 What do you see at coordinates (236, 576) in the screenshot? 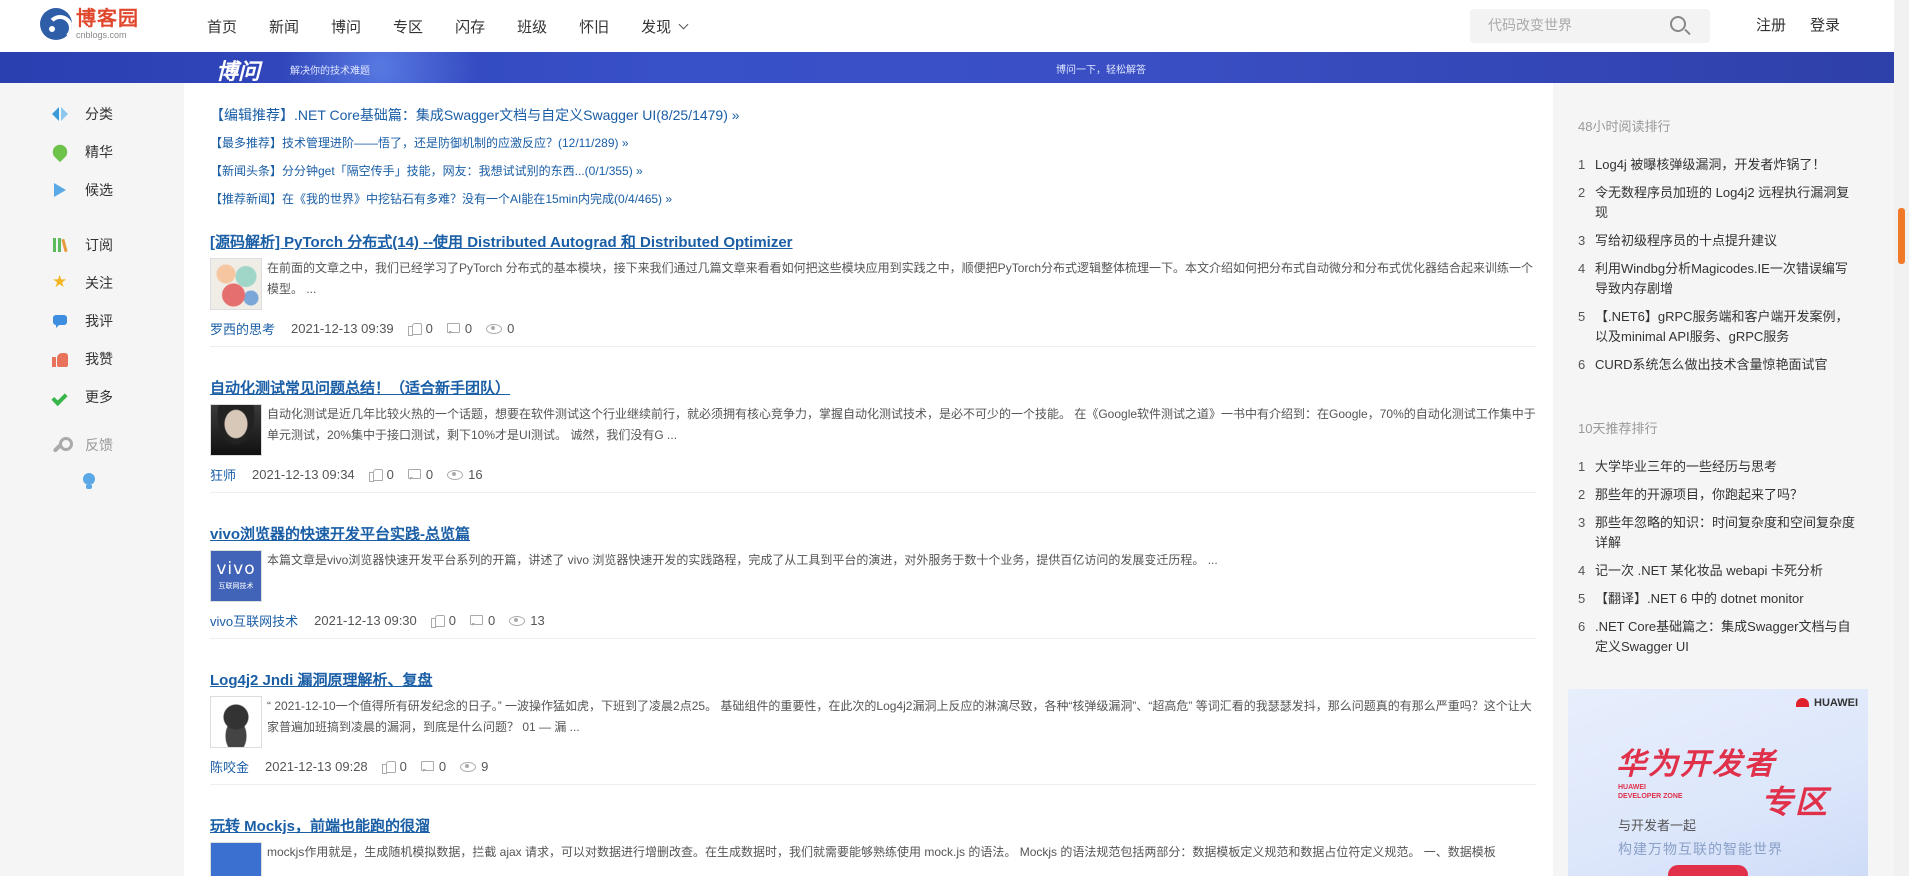
I see `author-avatar: vivo 互联网技术` at bounding box center [236, 576].